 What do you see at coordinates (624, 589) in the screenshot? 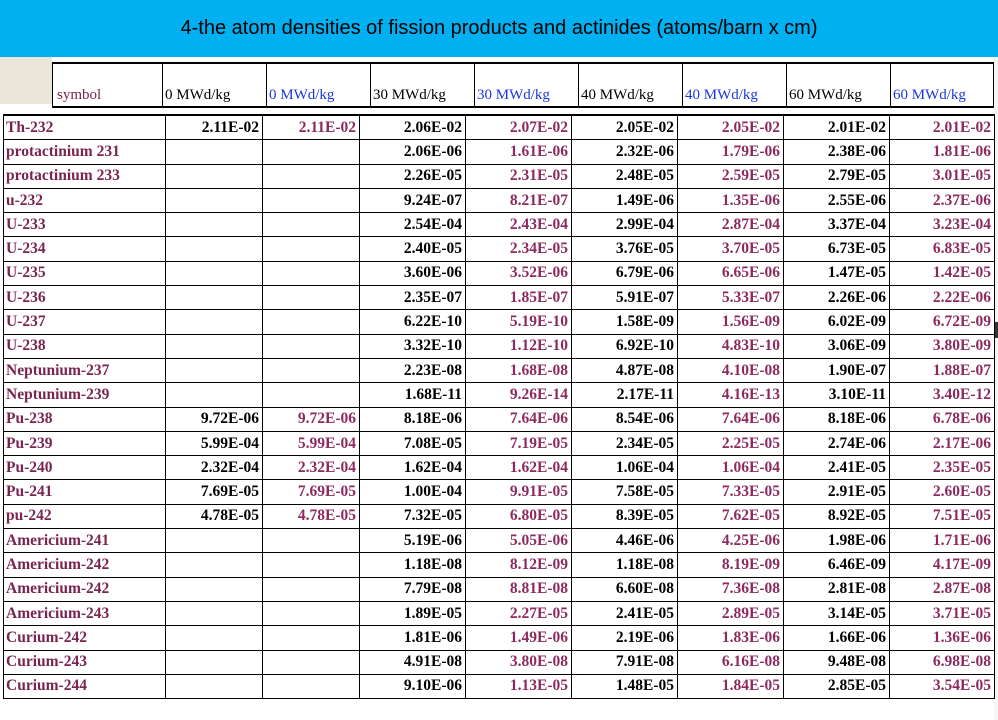
I see `density-cell: 6.60E-08` at bounding box center [624, 589].